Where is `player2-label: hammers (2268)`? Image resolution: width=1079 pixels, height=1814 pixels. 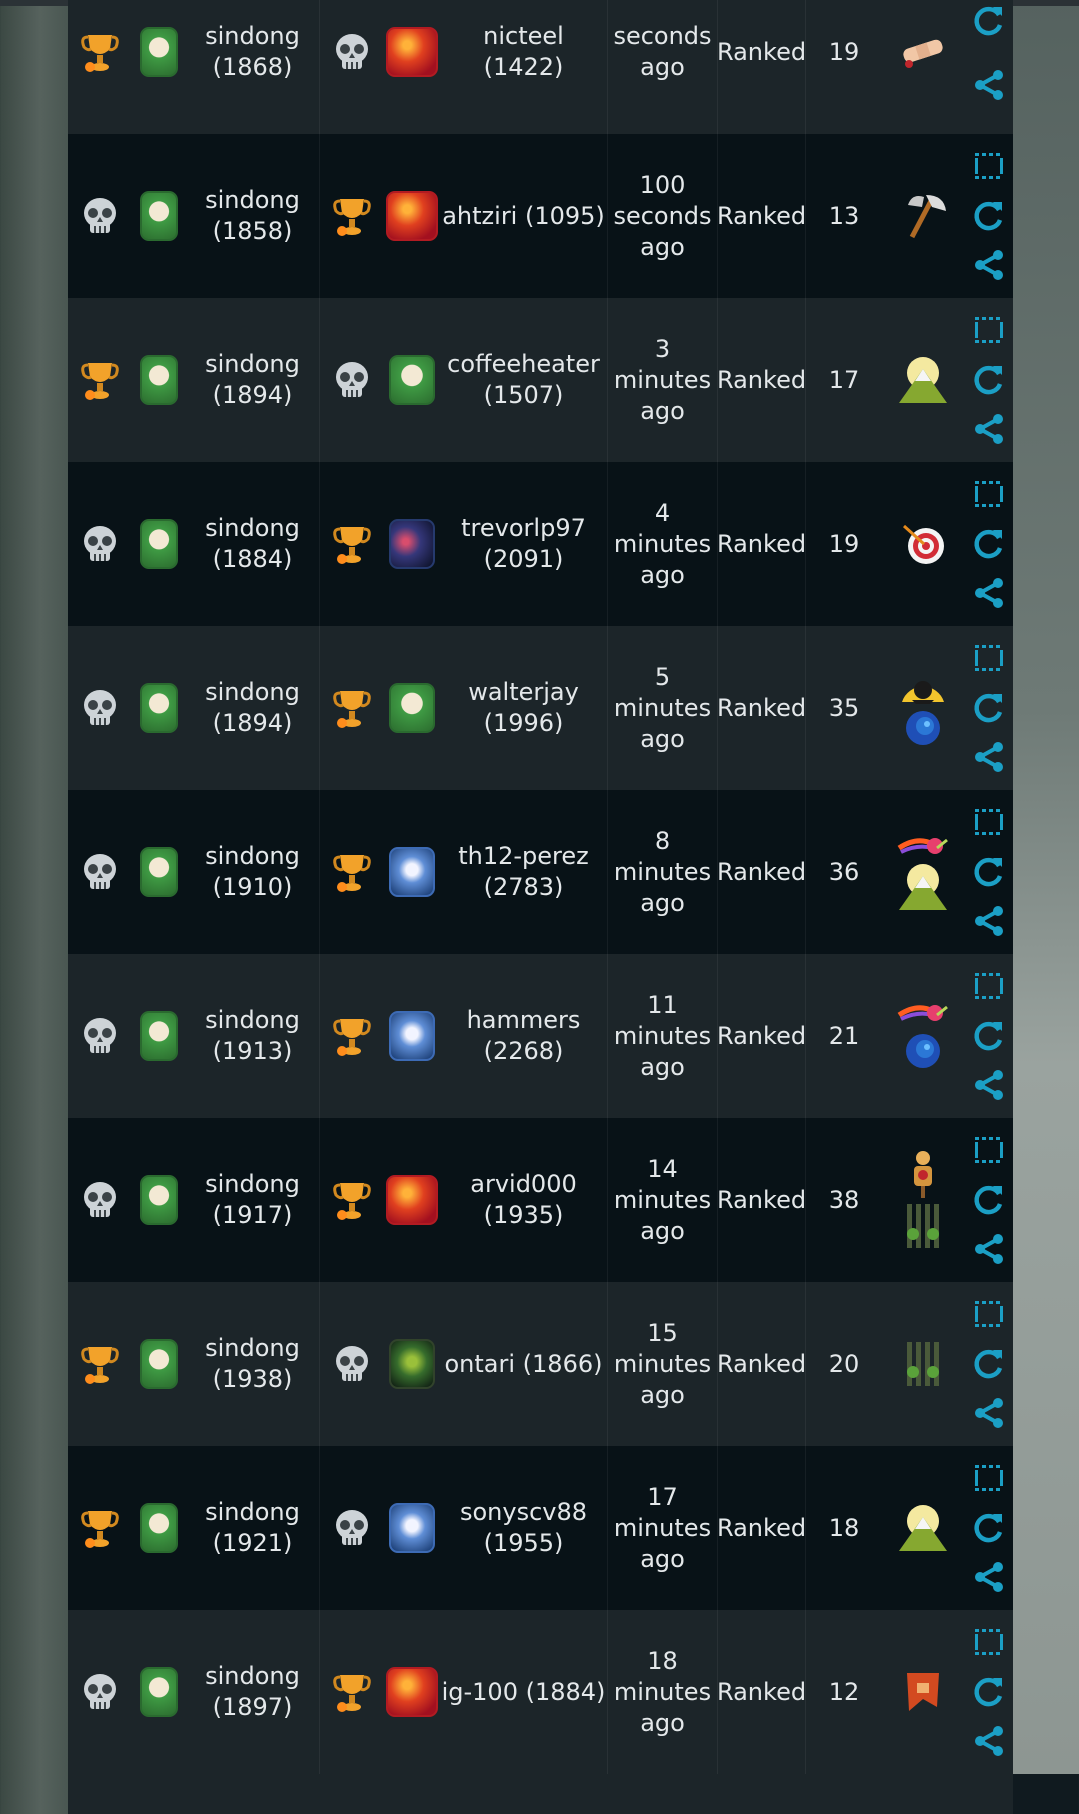
player2-label: hammers (2268) is located at coordinates (523, 1036).